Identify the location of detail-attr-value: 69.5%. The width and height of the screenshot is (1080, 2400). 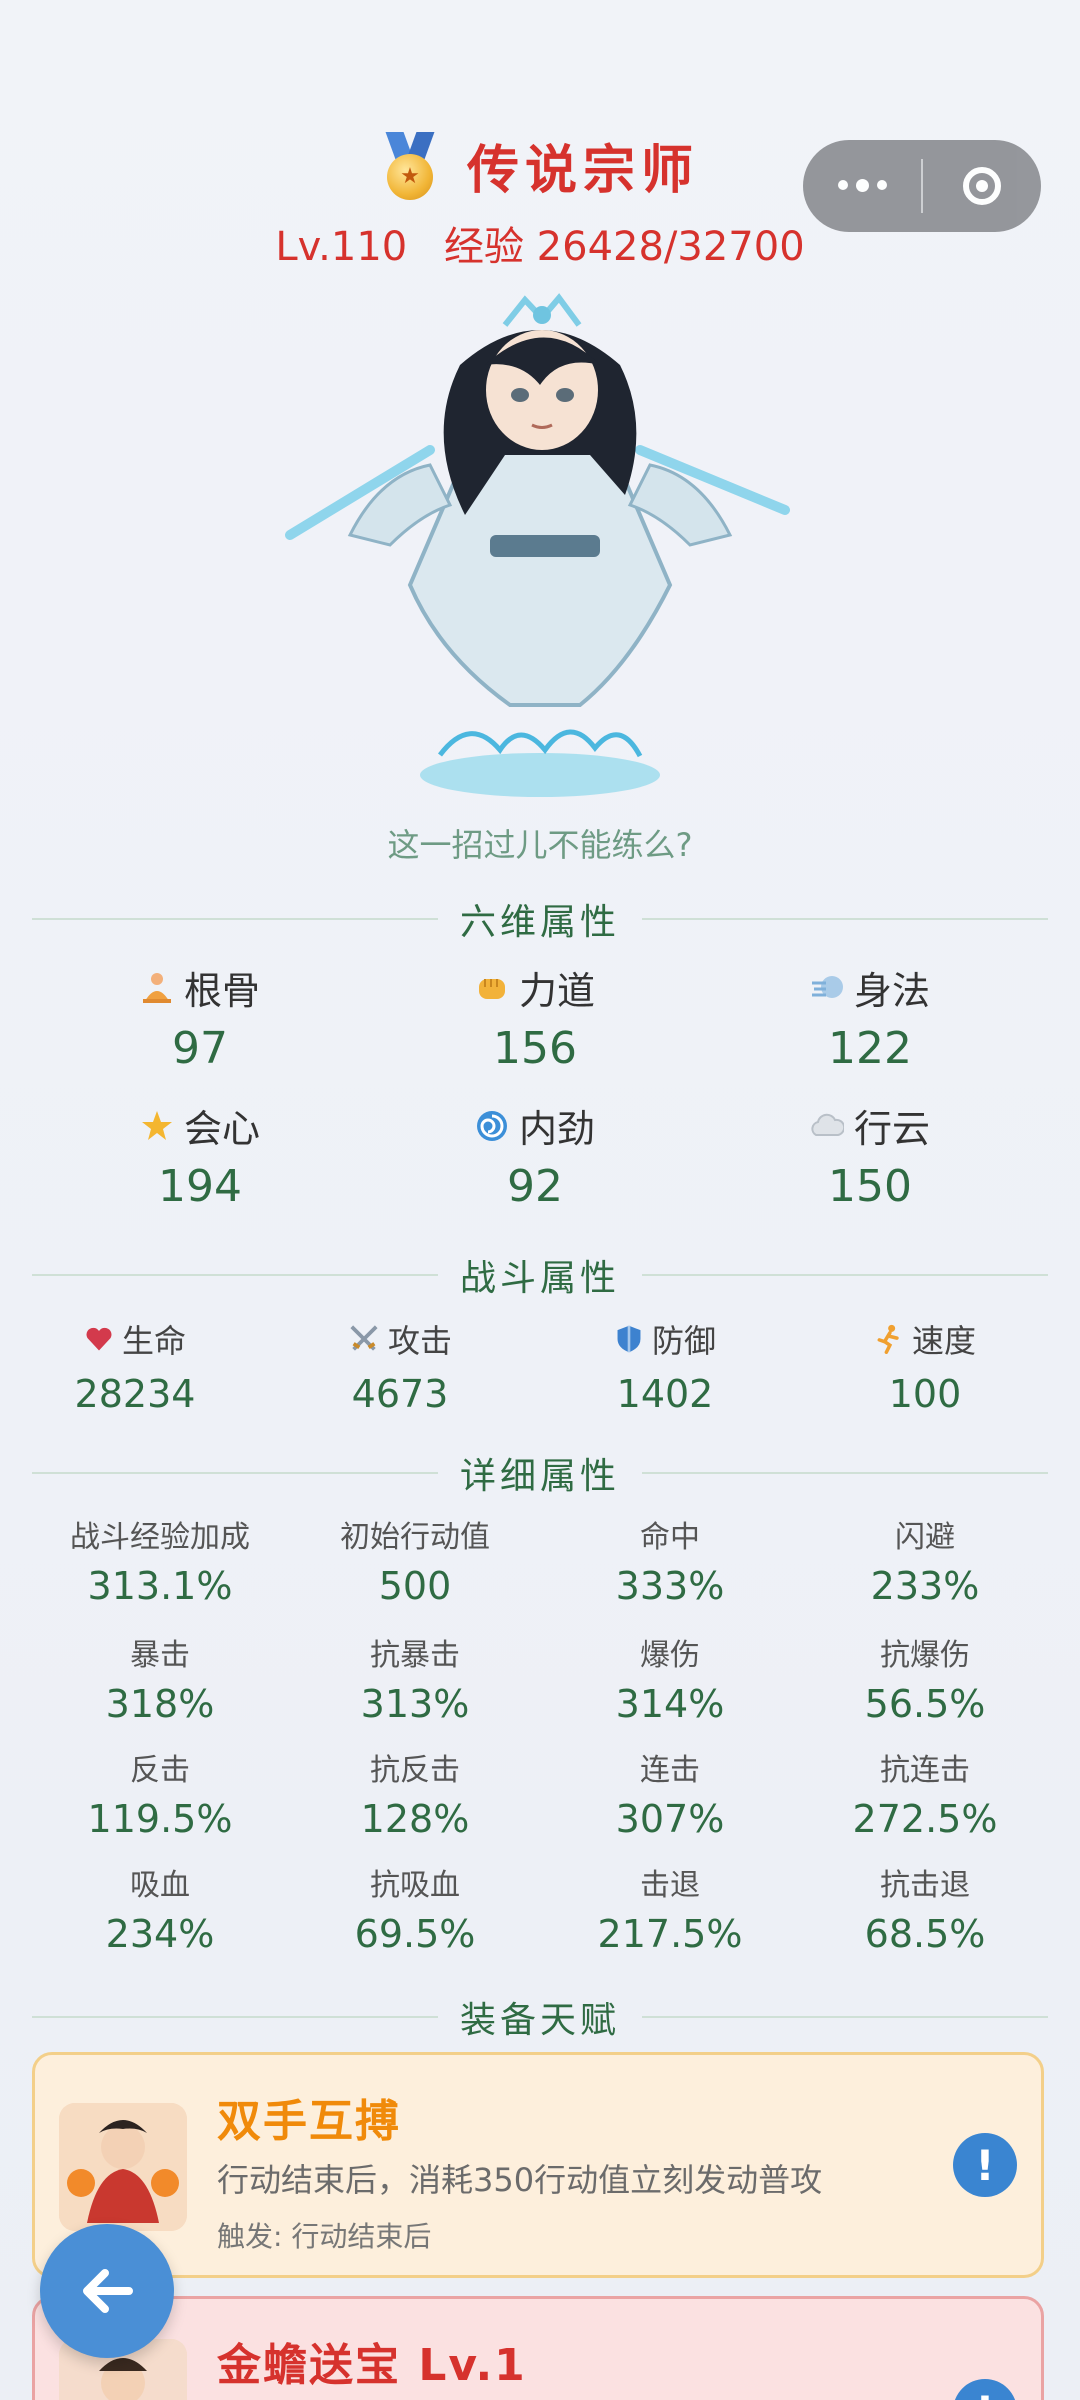
(415, 1934).